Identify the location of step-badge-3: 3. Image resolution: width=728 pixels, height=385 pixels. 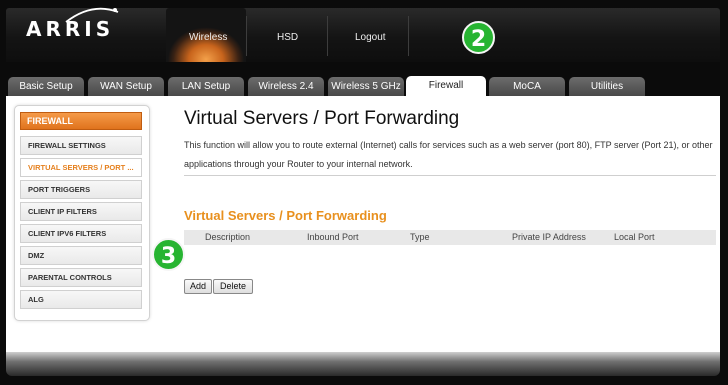
(168, 254).